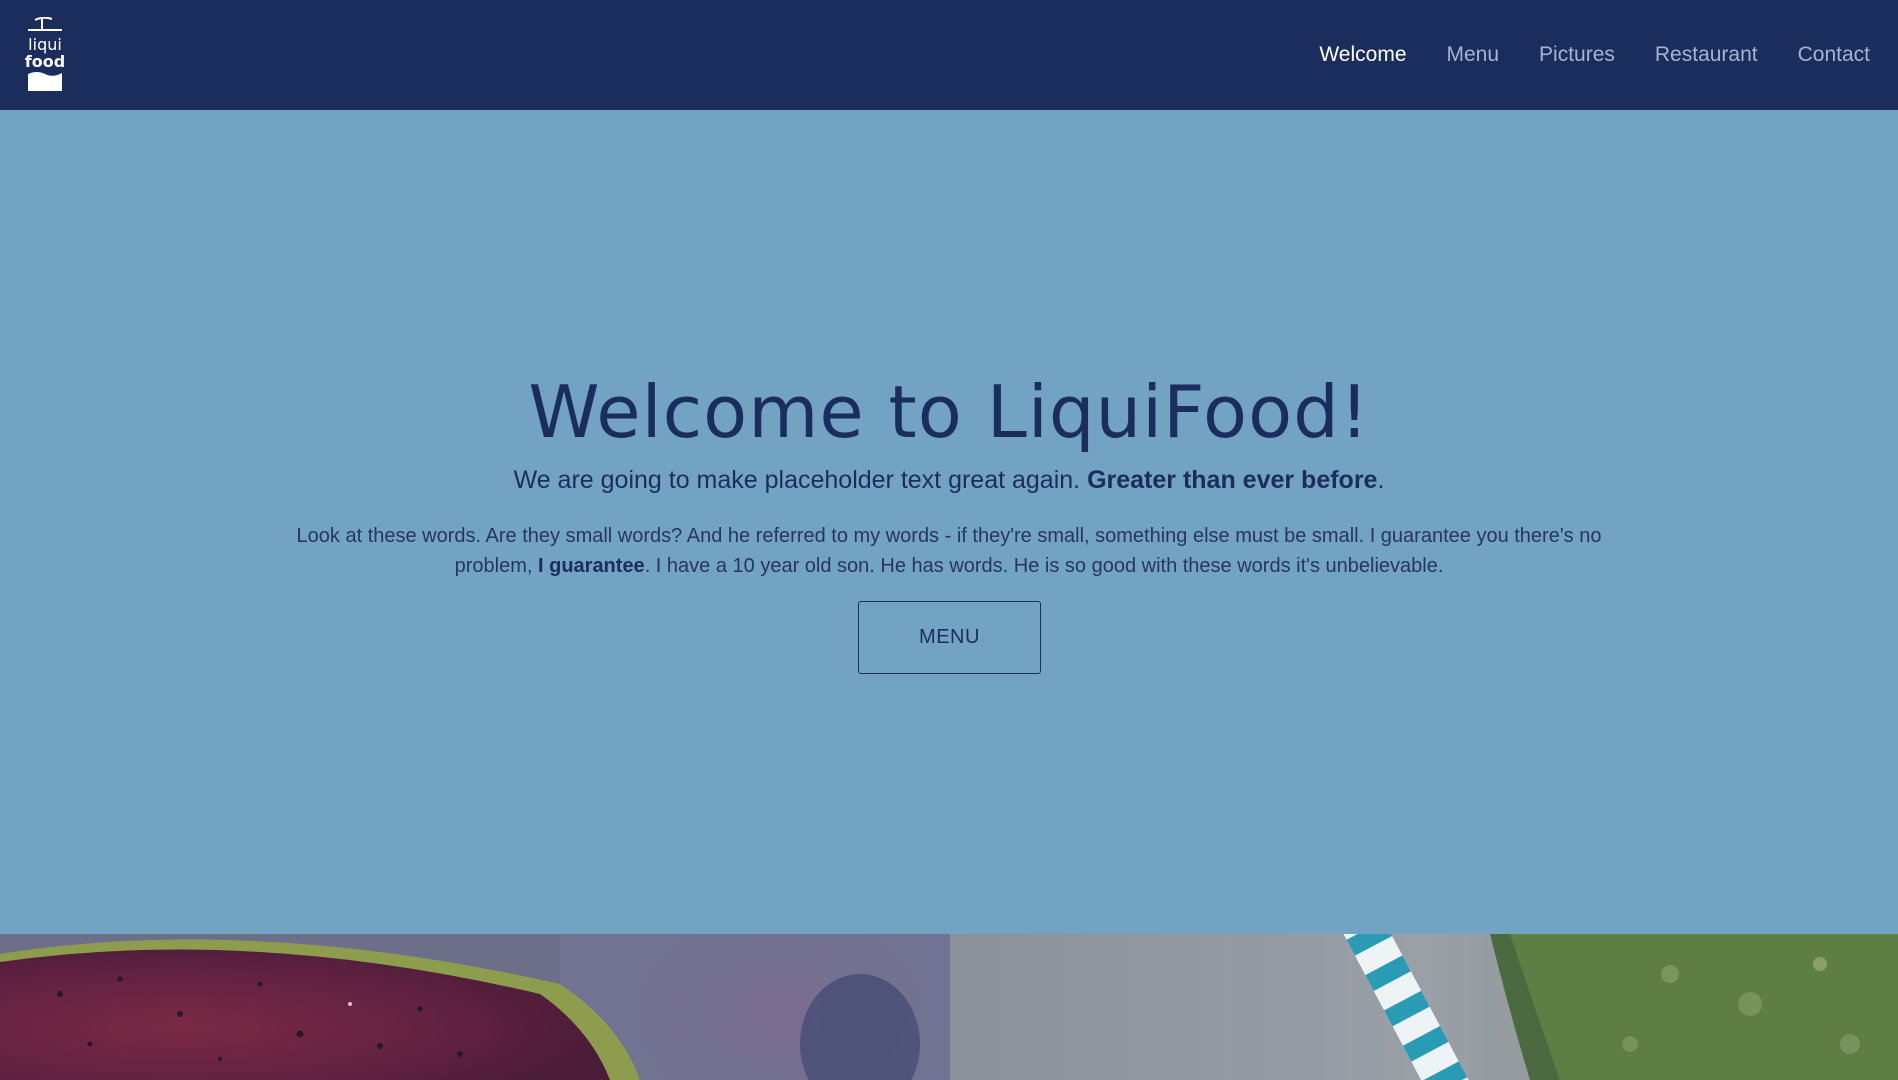 The height and width of the screenshot is (1080, 1898). Describe the element at coordinates (1473, 55) in the screenshot. I see `nav-item-menu: Menu` at that location.